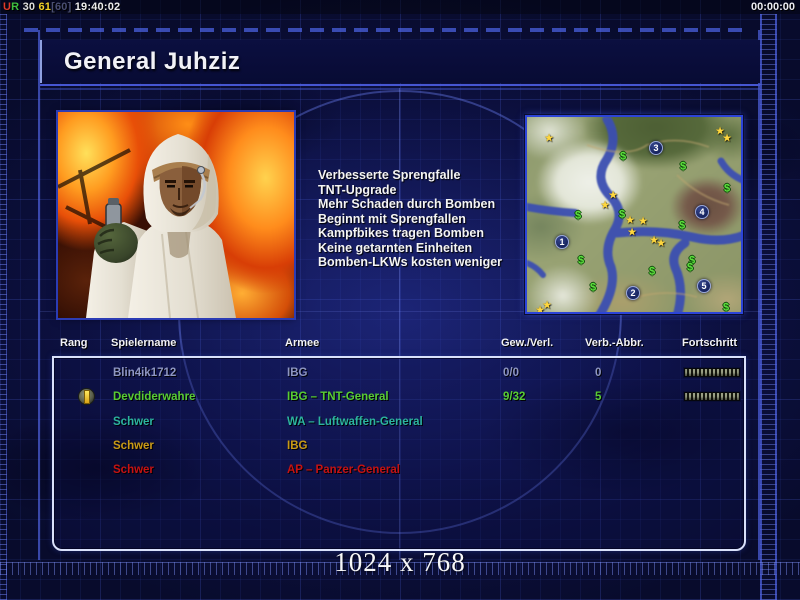 This screenshot has height=600, width=800. I want to click on player-row: Schwer WA – Luftwaffen-General, so click(400, 422).